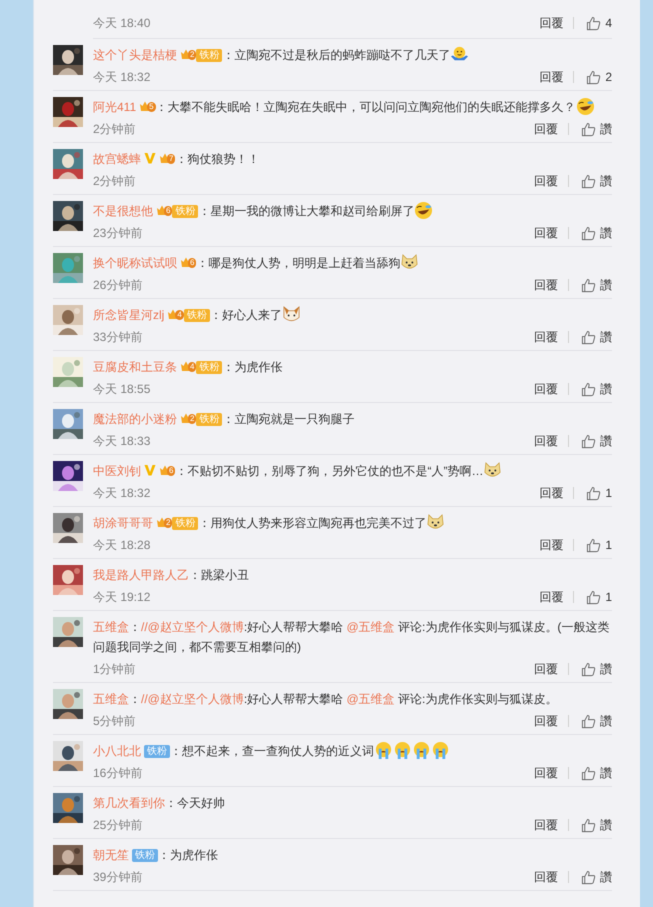 The width and height of the screenshot is (653, 907). I want to click on comment-text: 问题我同学之间，都不需要互相攀问的), so click(197, 647).